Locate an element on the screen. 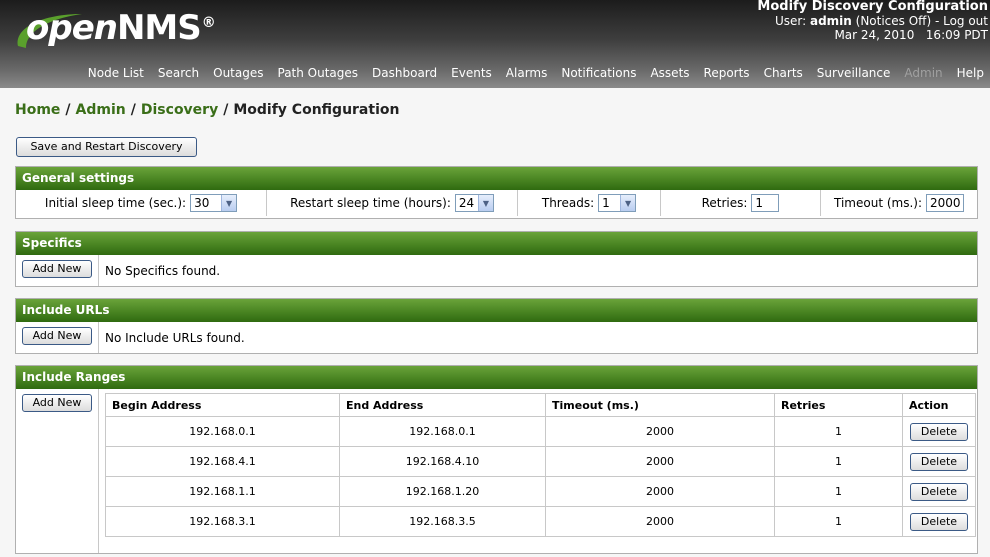  time: 16:09 PDT is located at coordinates (956, 35).